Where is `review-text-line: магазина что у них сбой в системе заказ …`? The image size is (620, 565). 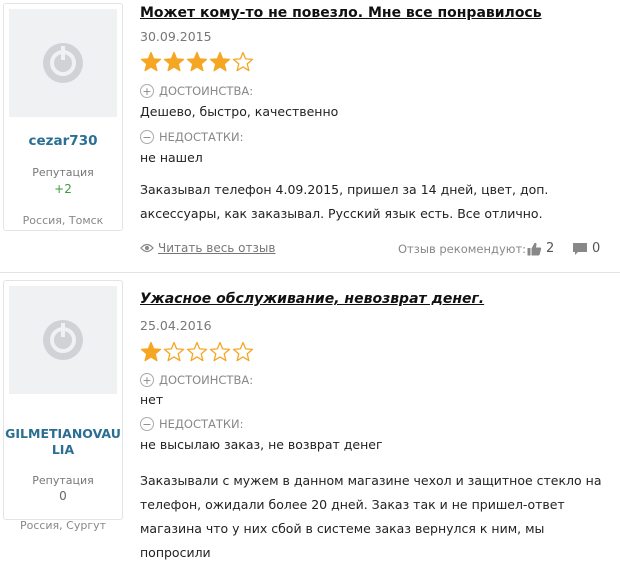 review-text-line: магазина что у них сбой в системе заказ … is located at coordinates (342, 540).